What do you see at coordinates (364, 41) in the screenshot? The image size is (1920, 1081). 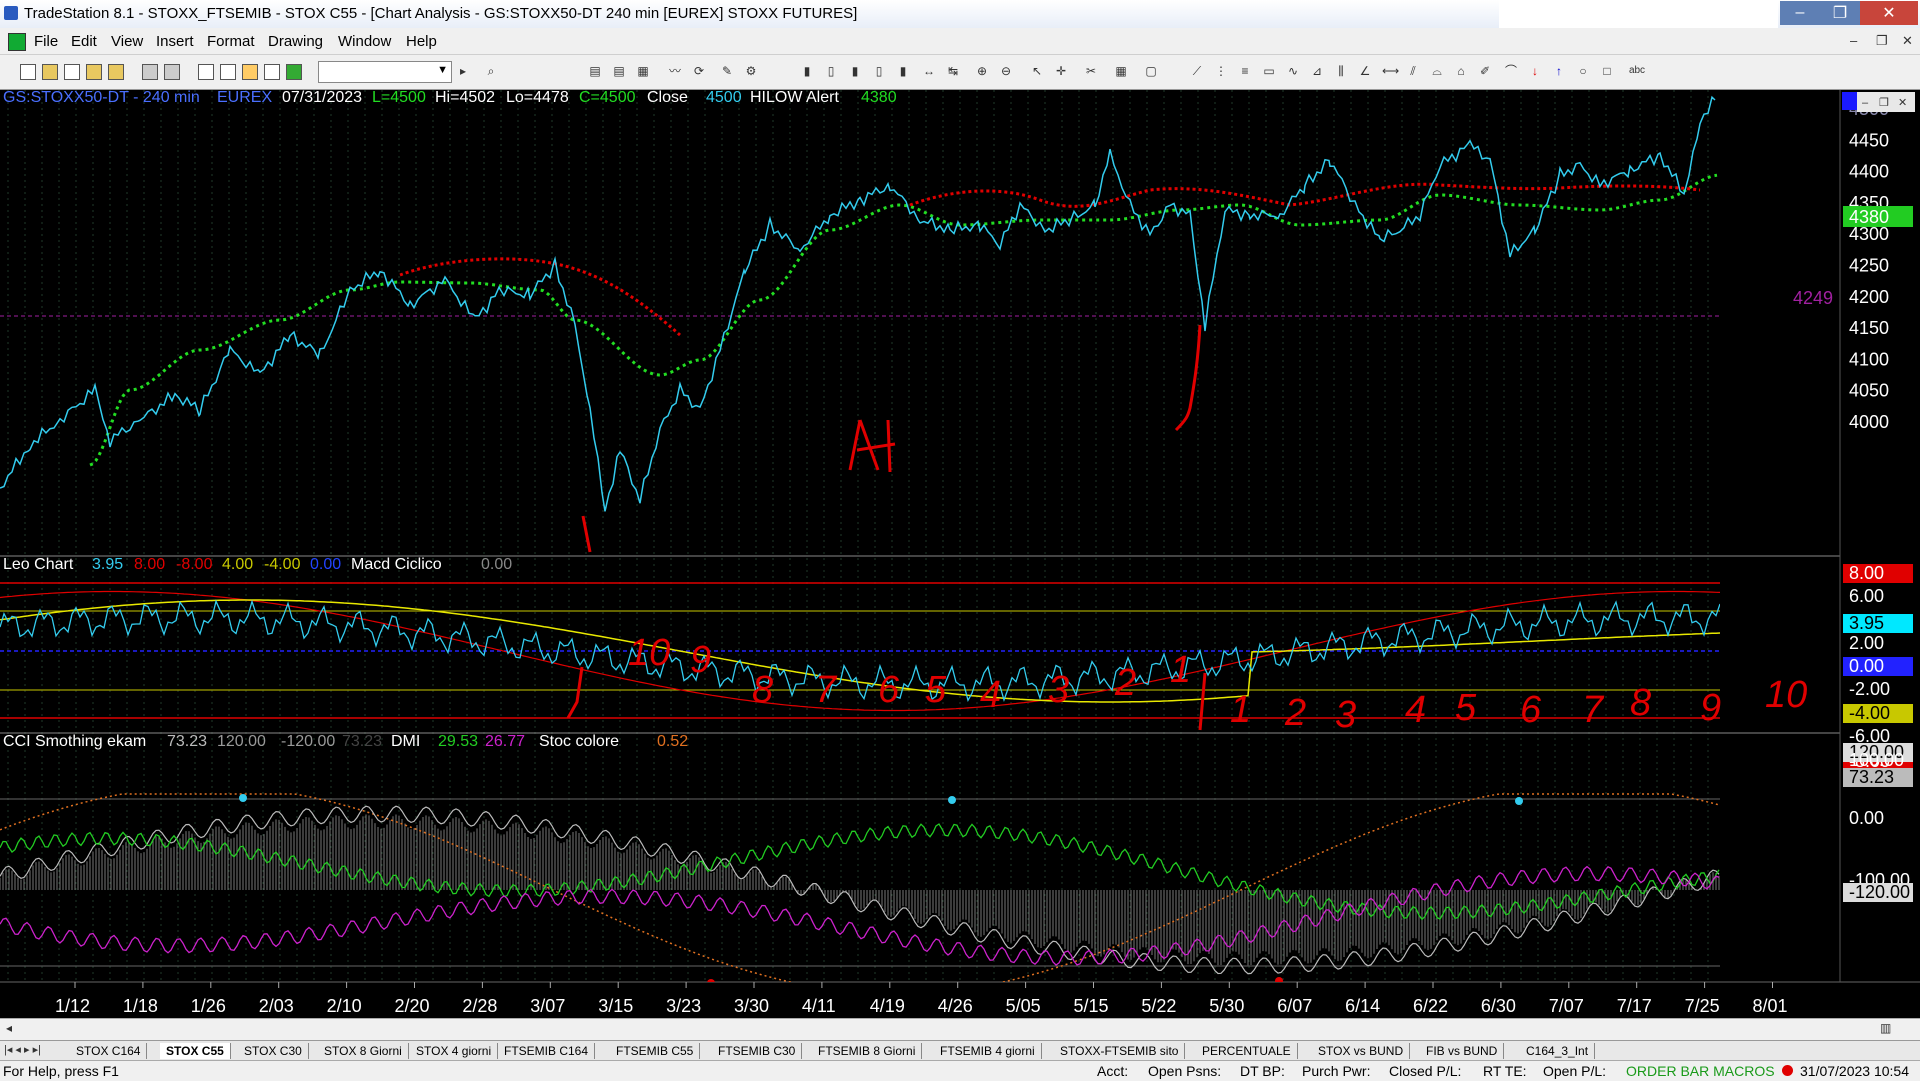 I see `menu-window: Window` at bounding box center [364, 41].